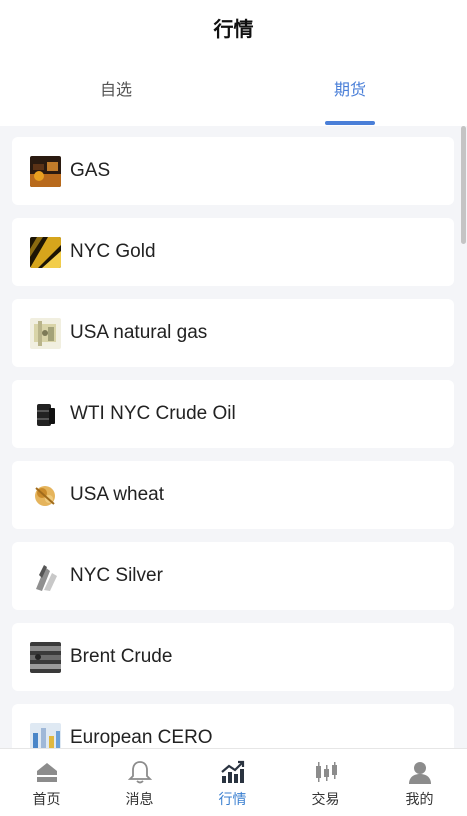 The width and height of the screenshot is (467, 816). I want to click on nav-label: 行情, so click(232, 799).